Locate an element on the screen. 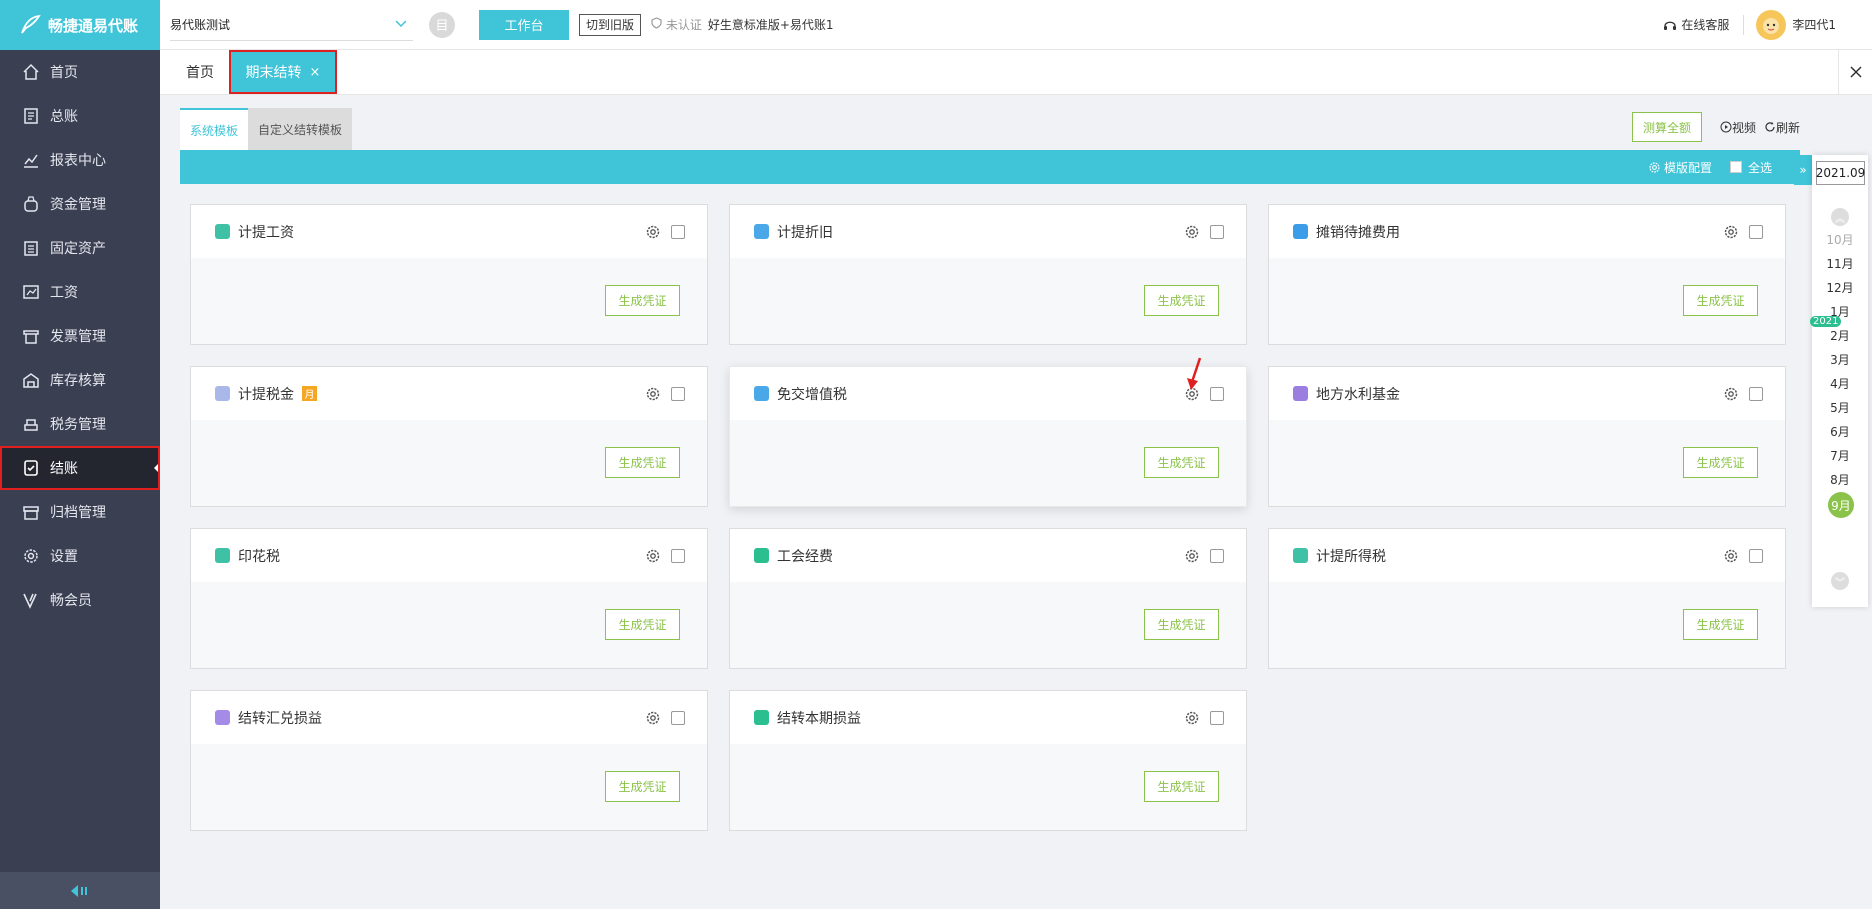 The height and width of the screenshot is (909, 1872). tab-system-template: 系统模板 is located at coordinates (214, 129).